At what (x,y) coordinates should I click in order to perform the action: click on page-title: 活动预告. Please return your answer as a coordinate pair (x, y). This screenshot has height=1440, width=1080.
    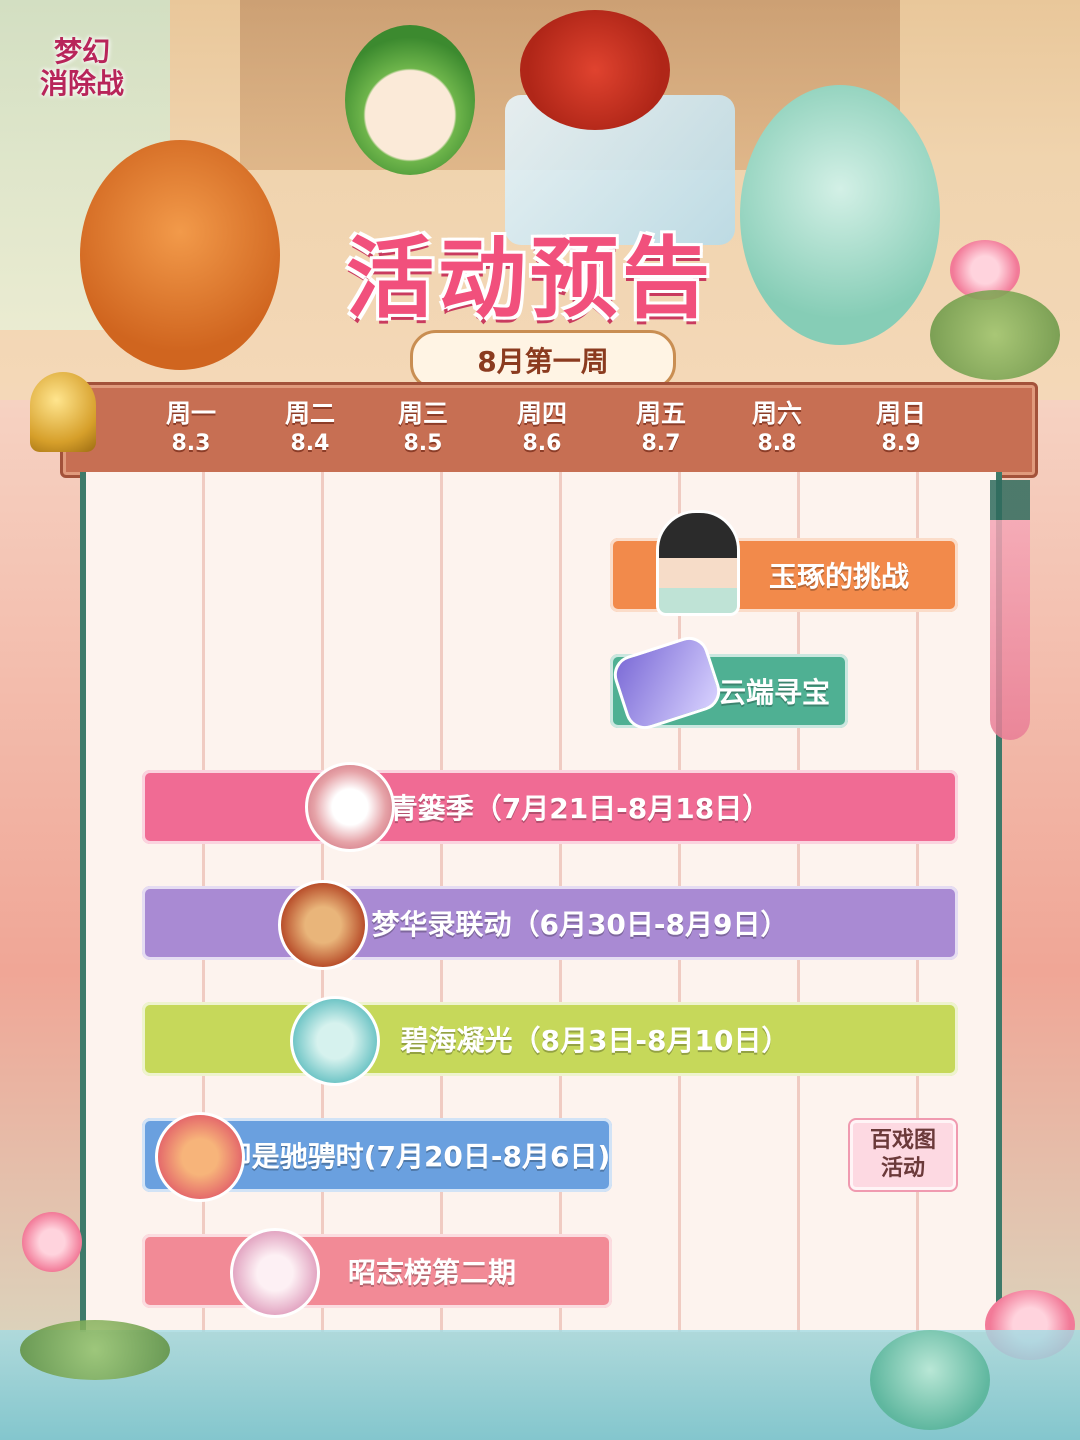
    Looking at the image, I should click on (529, 278).